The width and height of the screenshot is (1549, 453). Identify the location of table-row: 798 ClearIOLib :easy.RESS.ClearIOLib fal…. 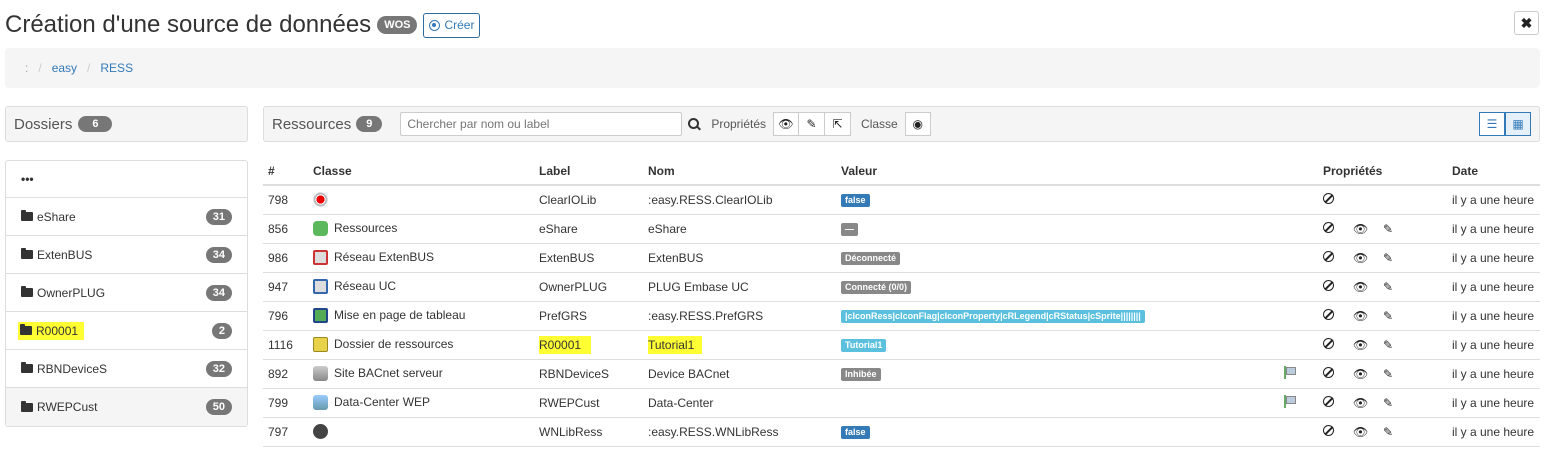
(901, 200).